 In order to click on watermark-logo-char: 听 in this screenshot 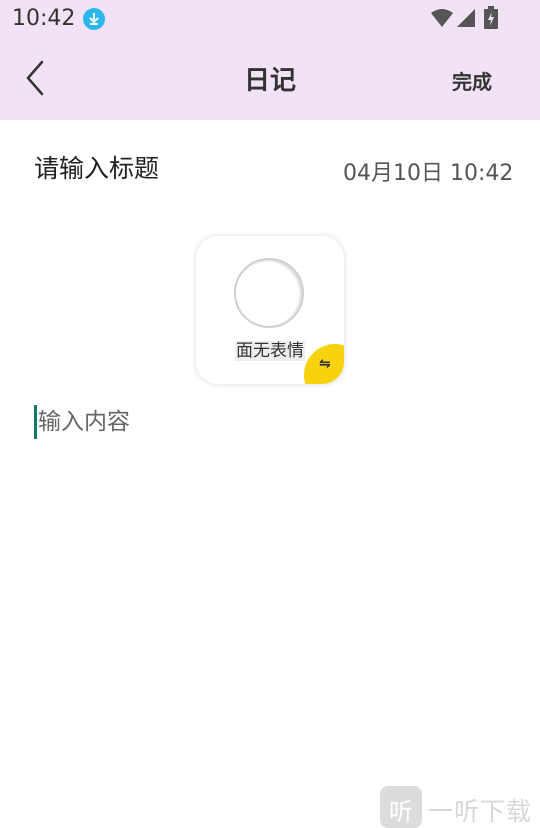, I will do `click(401, 812)`.